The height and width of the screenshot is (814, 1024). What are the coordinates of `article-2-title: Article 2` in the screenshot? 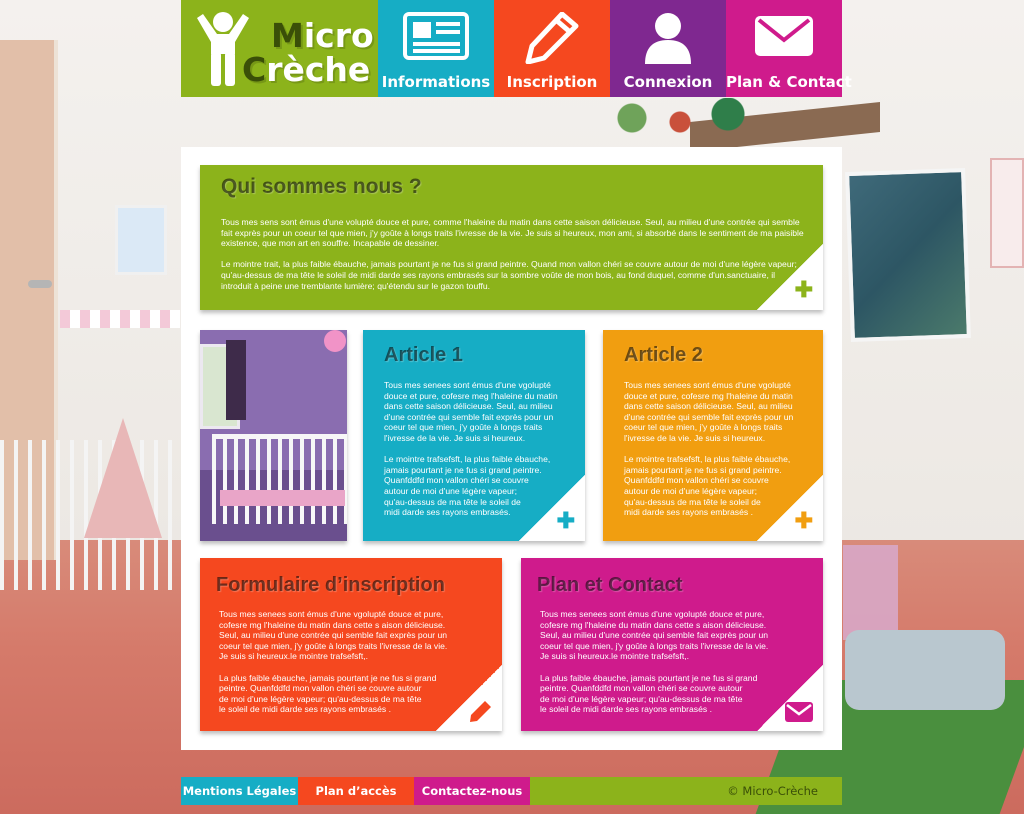 It's located at (663, 355).